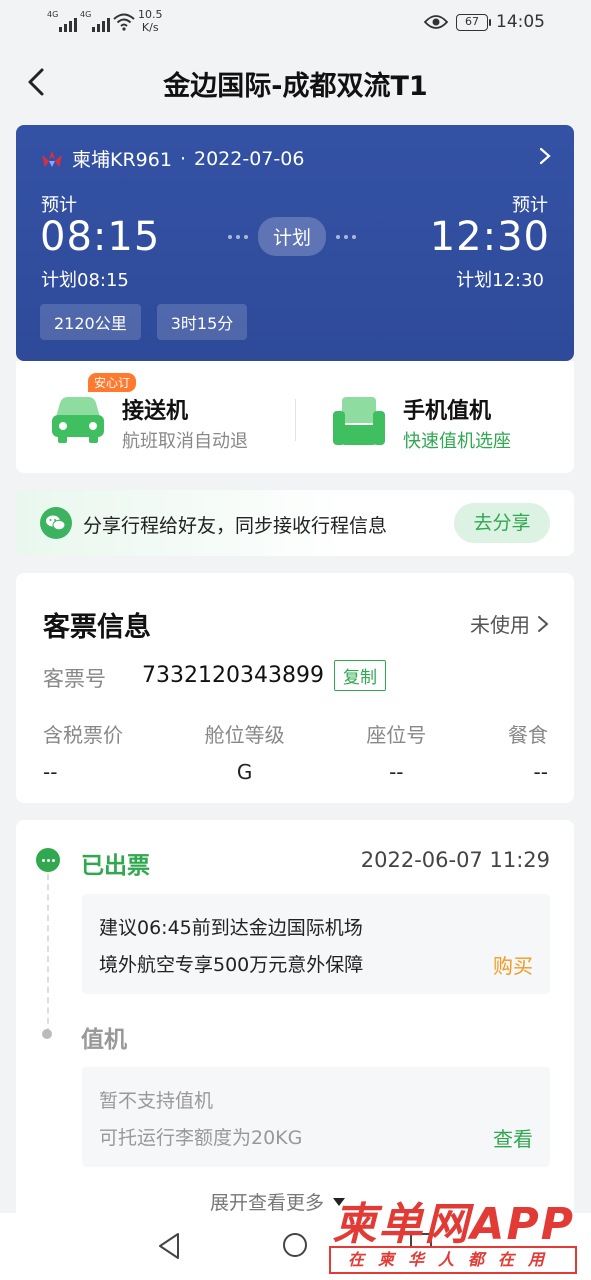 This screenshot has height=1280, width=591. What do you see at coordinates (295, 86) in the screenshot?
I see `page-title: 金边国际-成都双流T1` at bounding box center [295, 86].